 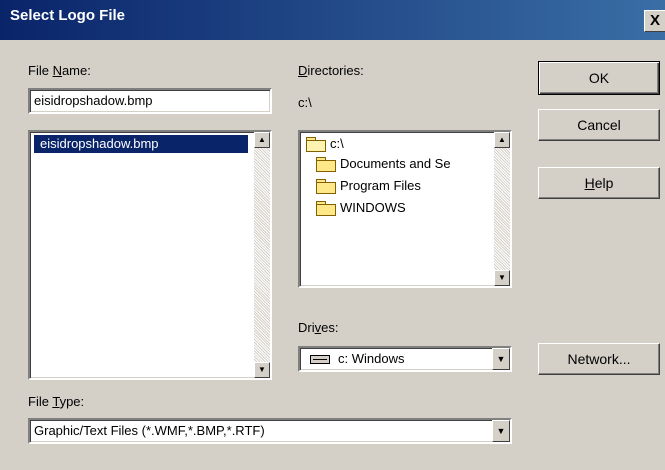 What do you see at coordinates (262, 255) in the screenshot?
I see `file-list-scrollbar: ▲ ▼` at bounding box center [262, 255].